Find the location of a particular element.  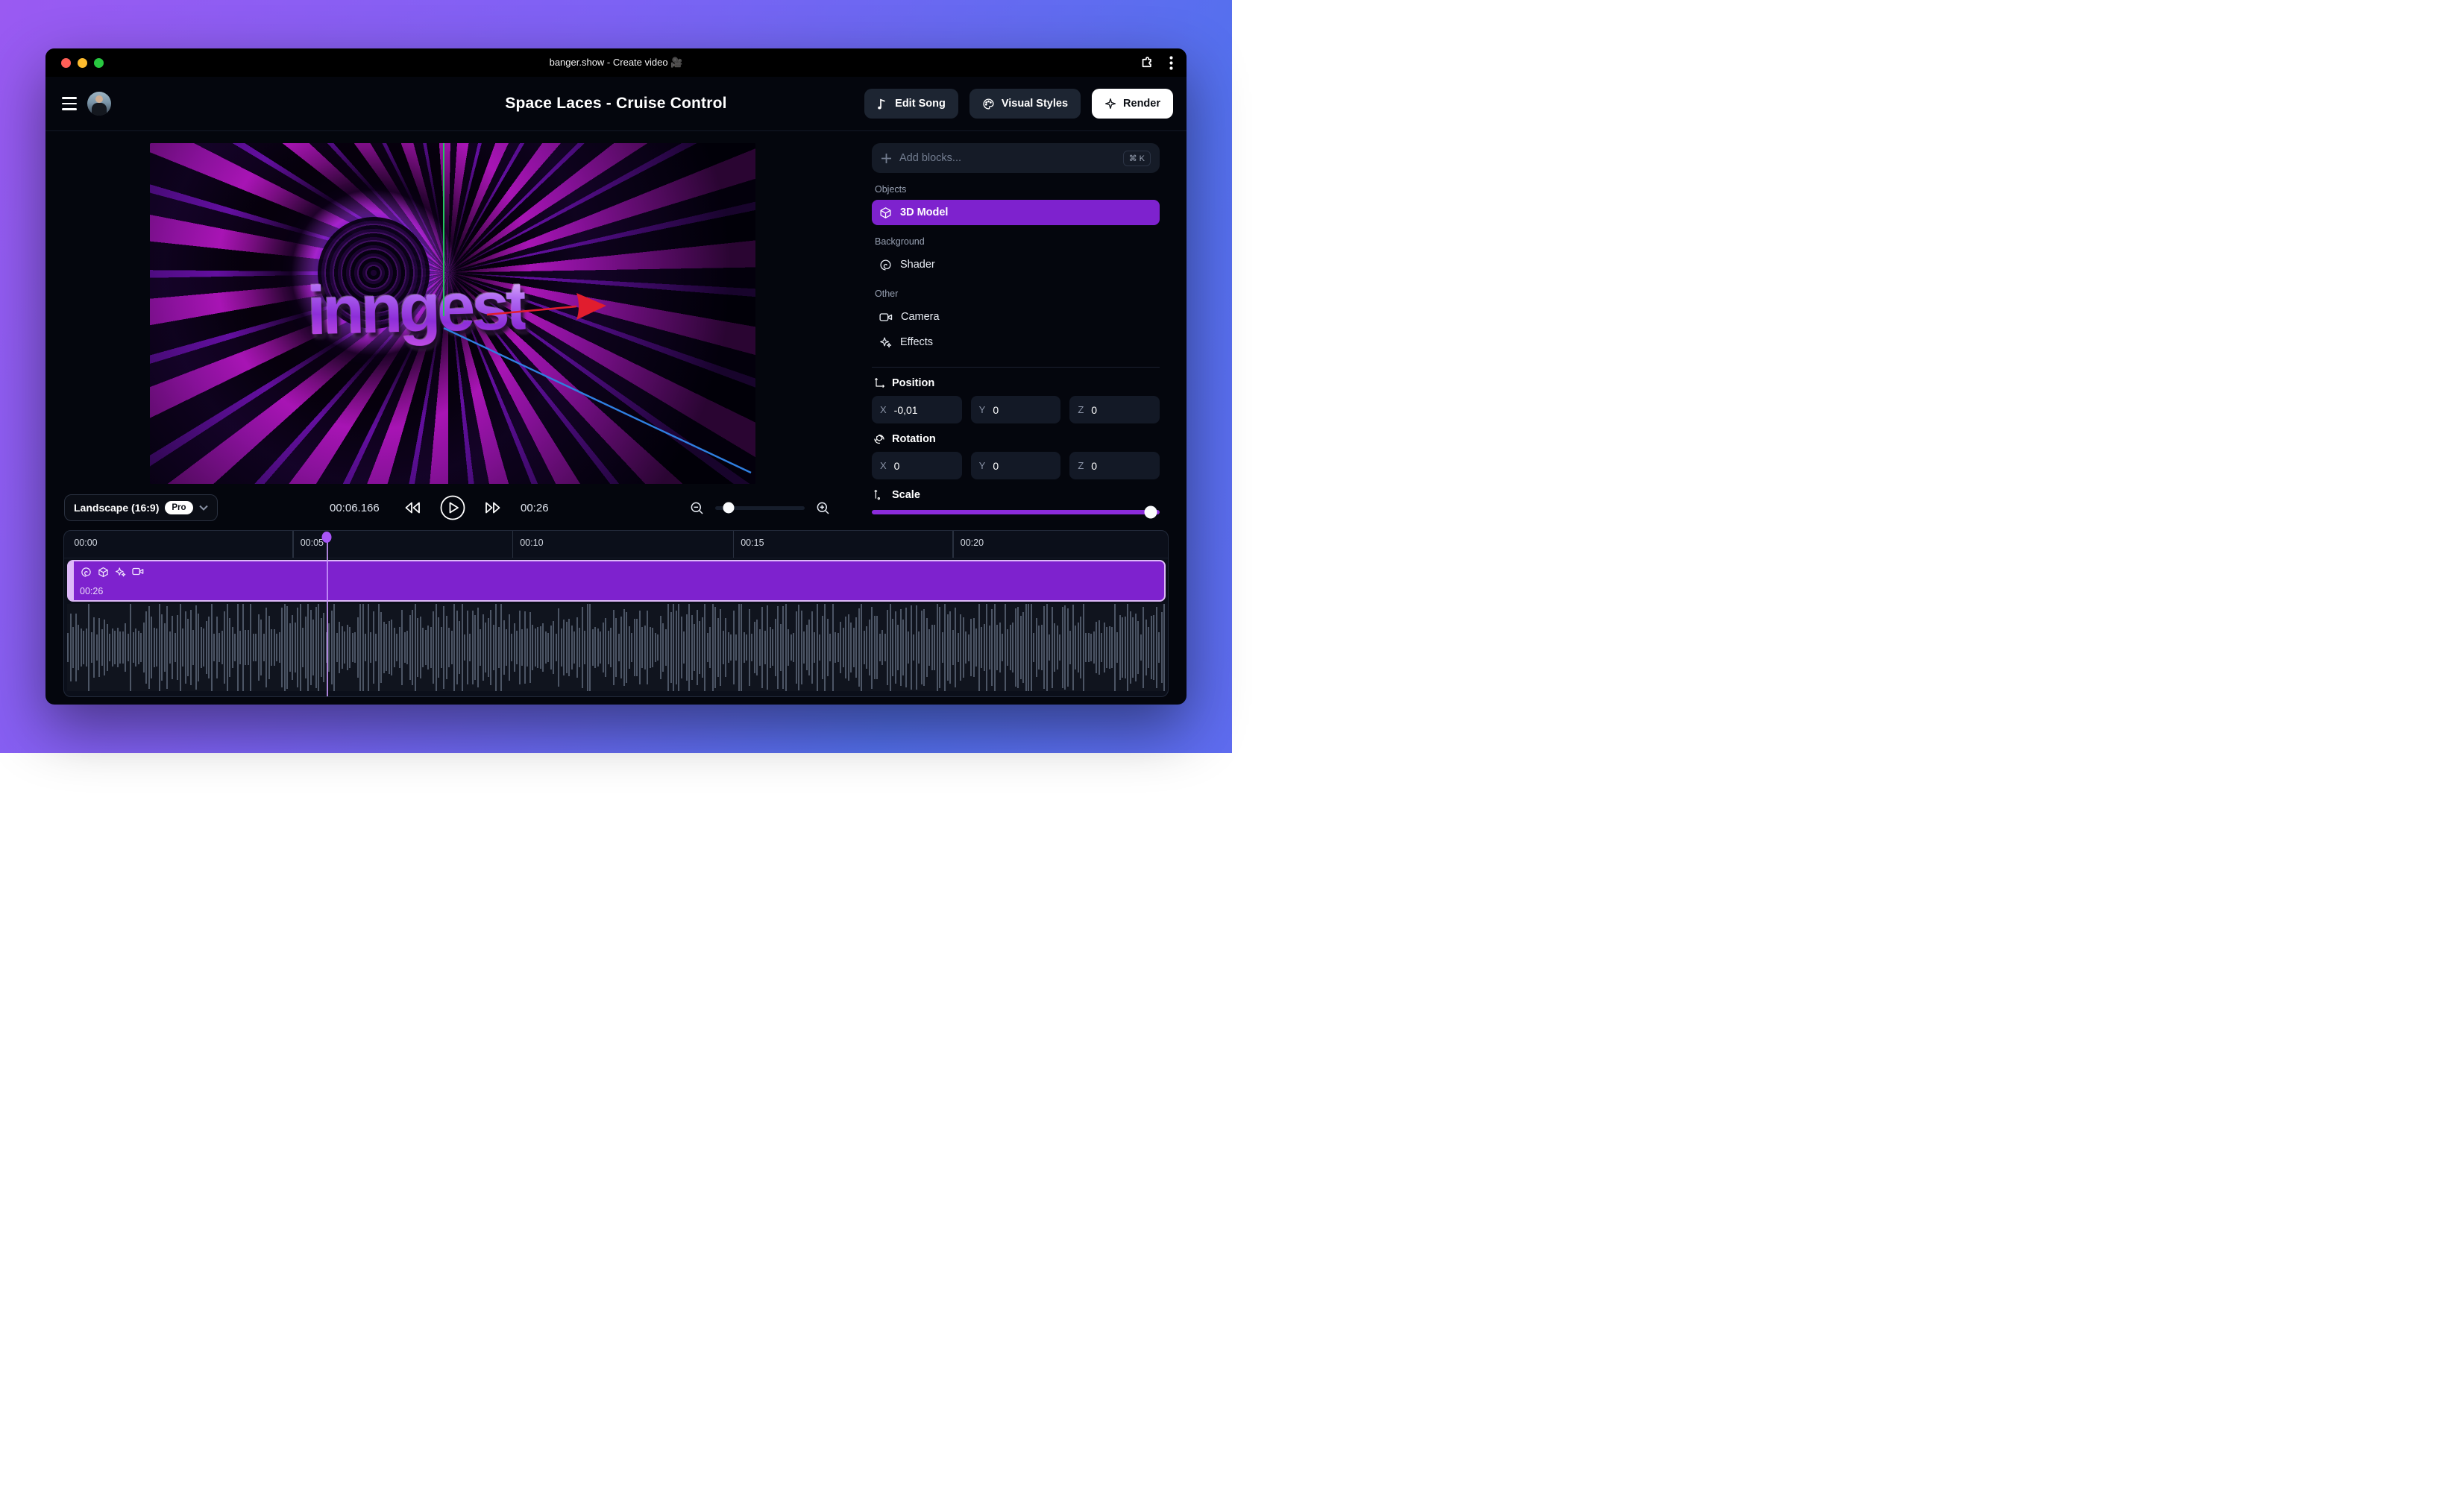

fast-forward-button is located at coordinates (493, 508).